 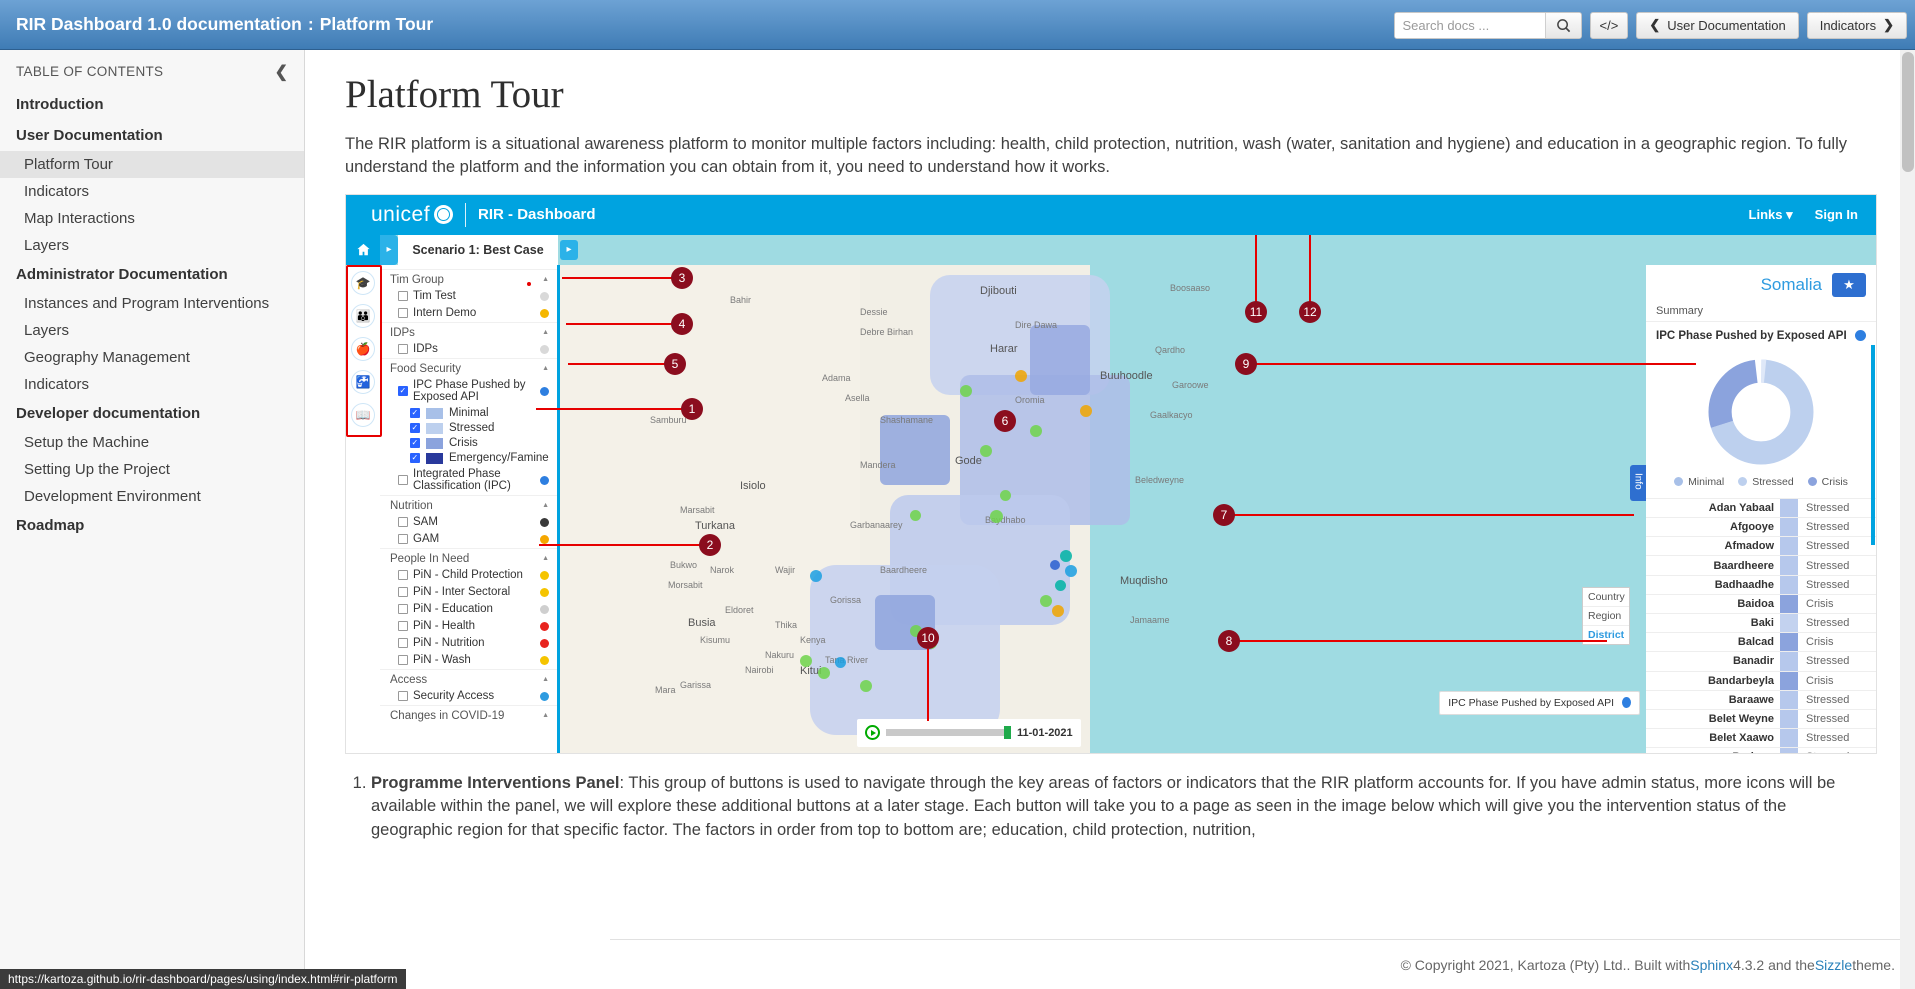 What do you see at coordinates (468, 391) in the screenshot?
I see `layer-item-ipc-phase-pushed-by-exposed-api: IPC Phase Pushed by Exposed API` at bounding box center [468, 391].